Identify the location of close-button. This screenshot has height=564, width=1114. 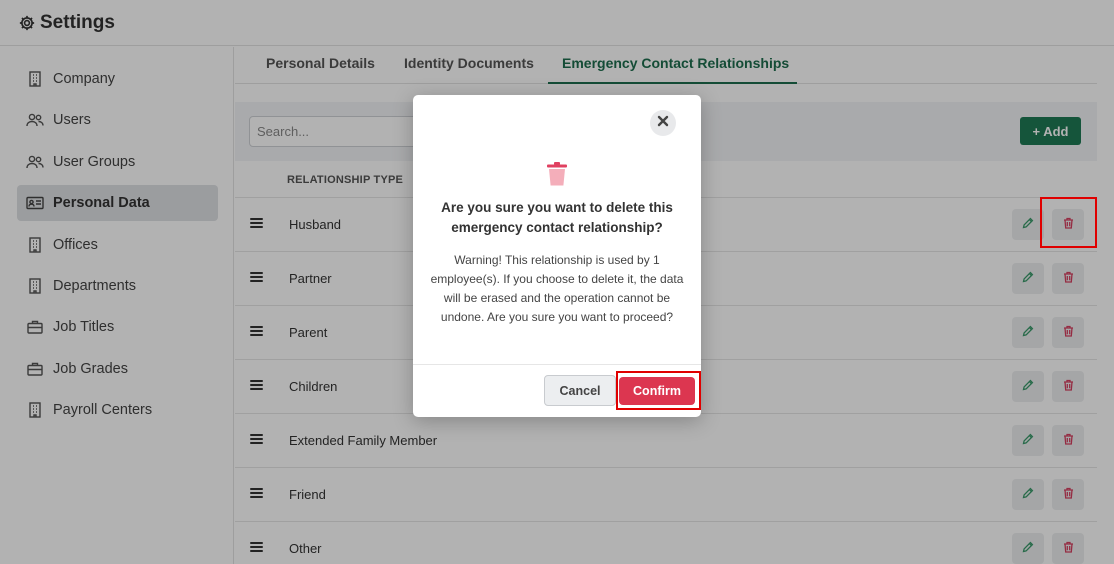
(663, 123).